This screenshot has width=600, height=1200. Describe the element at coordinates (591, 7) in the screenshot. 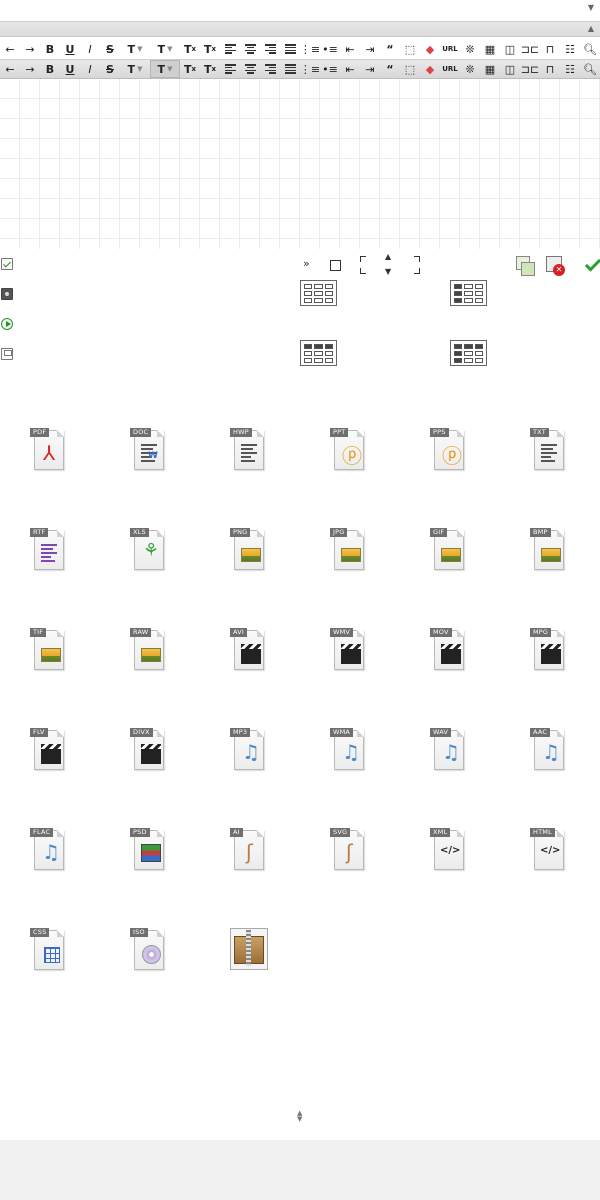

I see `collapse-arrow-icon: ▼` at that location.